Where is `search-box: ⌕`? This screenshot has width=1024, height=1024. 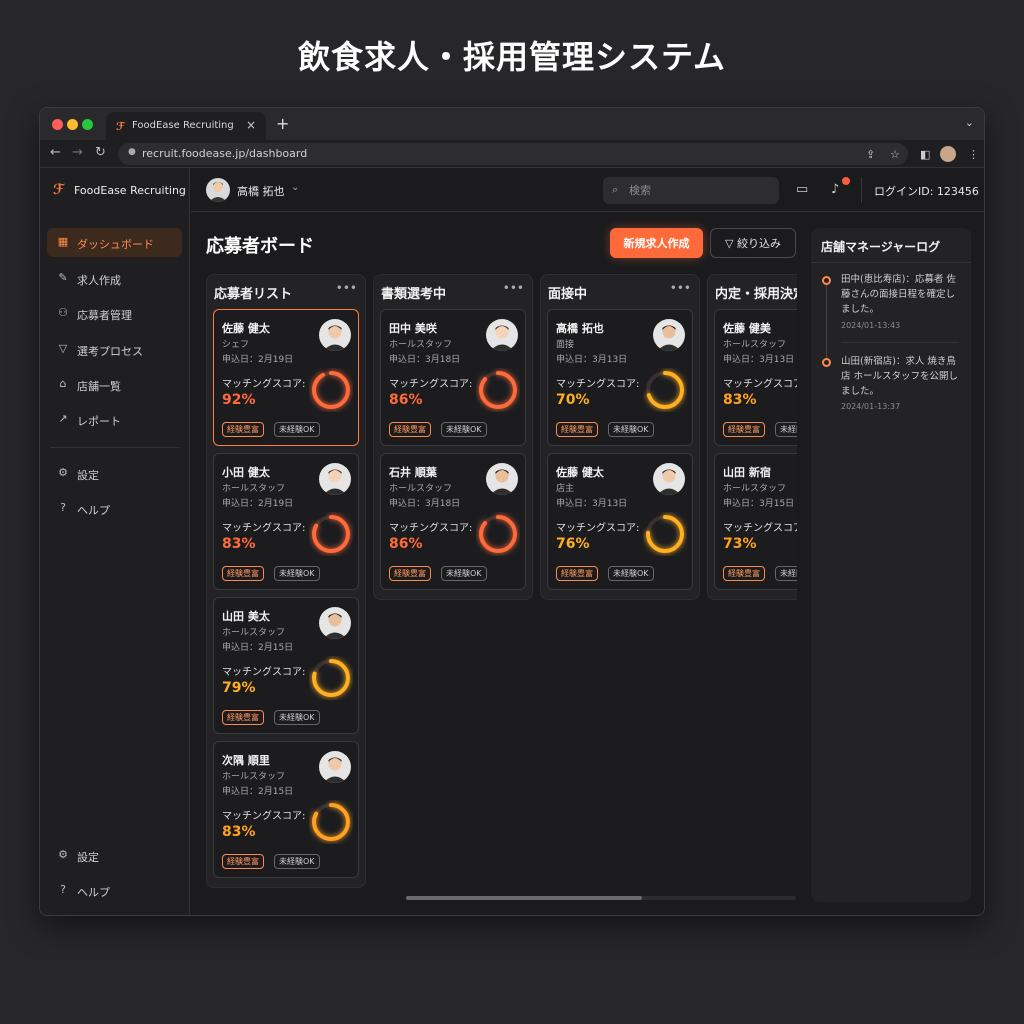
search-box: ⌕ is located at coordinates (691, 190).